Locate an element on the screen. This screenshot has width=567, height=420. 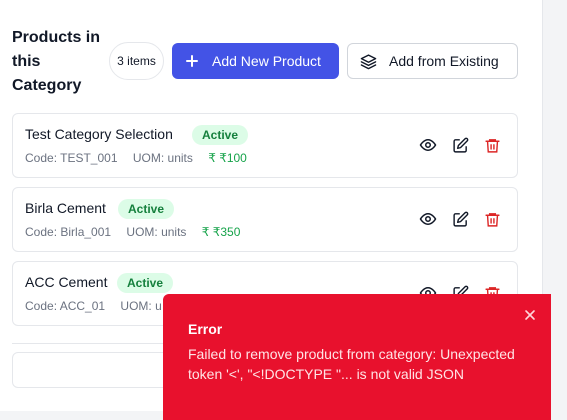
plus-icon is located at coordinates (192, 61).